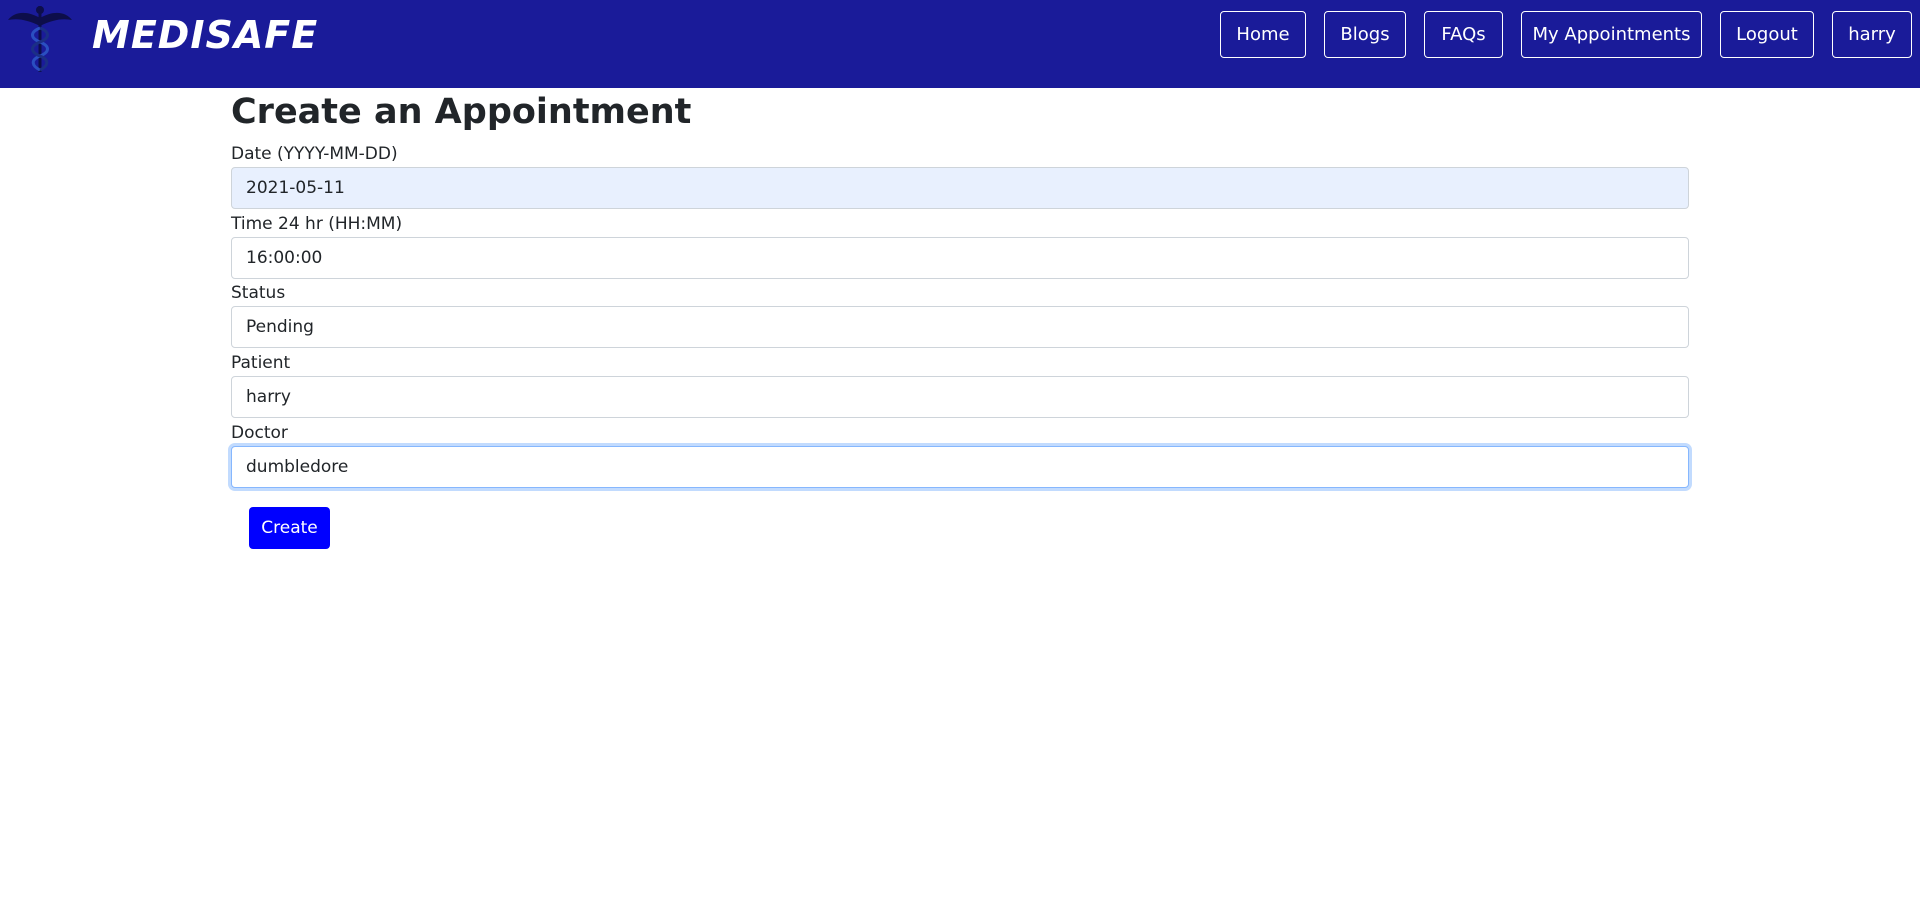 This screenshot has height=916, width=1920. What do you see at coordinates (1463, 34) in the screenshot?
I see `nav-faqs-button: FAQs` at bounding box center [1463, 34].